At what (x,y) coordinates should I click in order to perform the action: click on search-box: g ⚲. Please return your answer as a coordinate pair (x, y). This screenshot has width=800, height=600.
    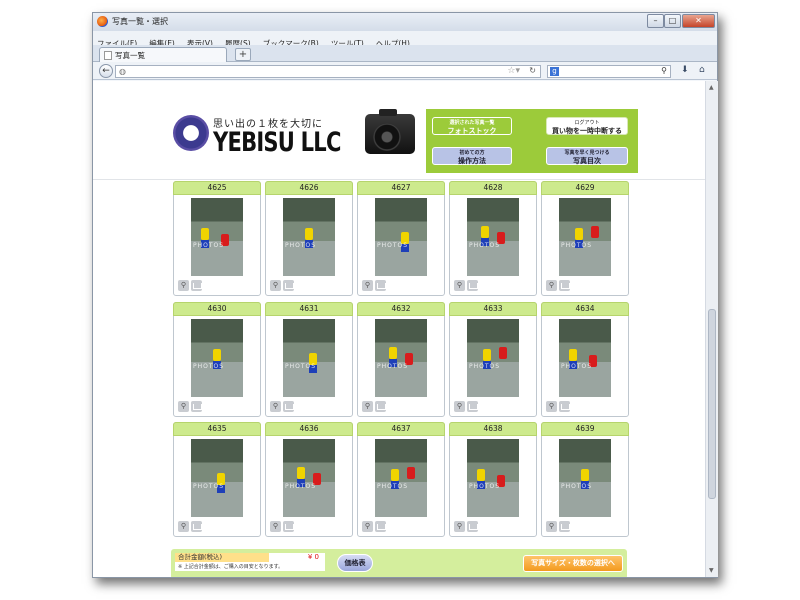
    Looking at the image, I should click on (609, 71).